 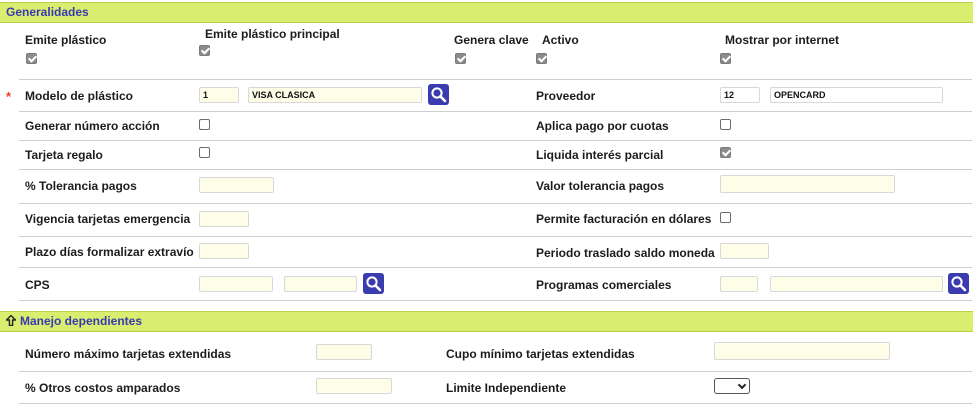 What do you see at coordinates (79, 96) in the screenshot?
I see `modelo-plastico-label: Modelo de plástico` at bounding box center [79, 96].